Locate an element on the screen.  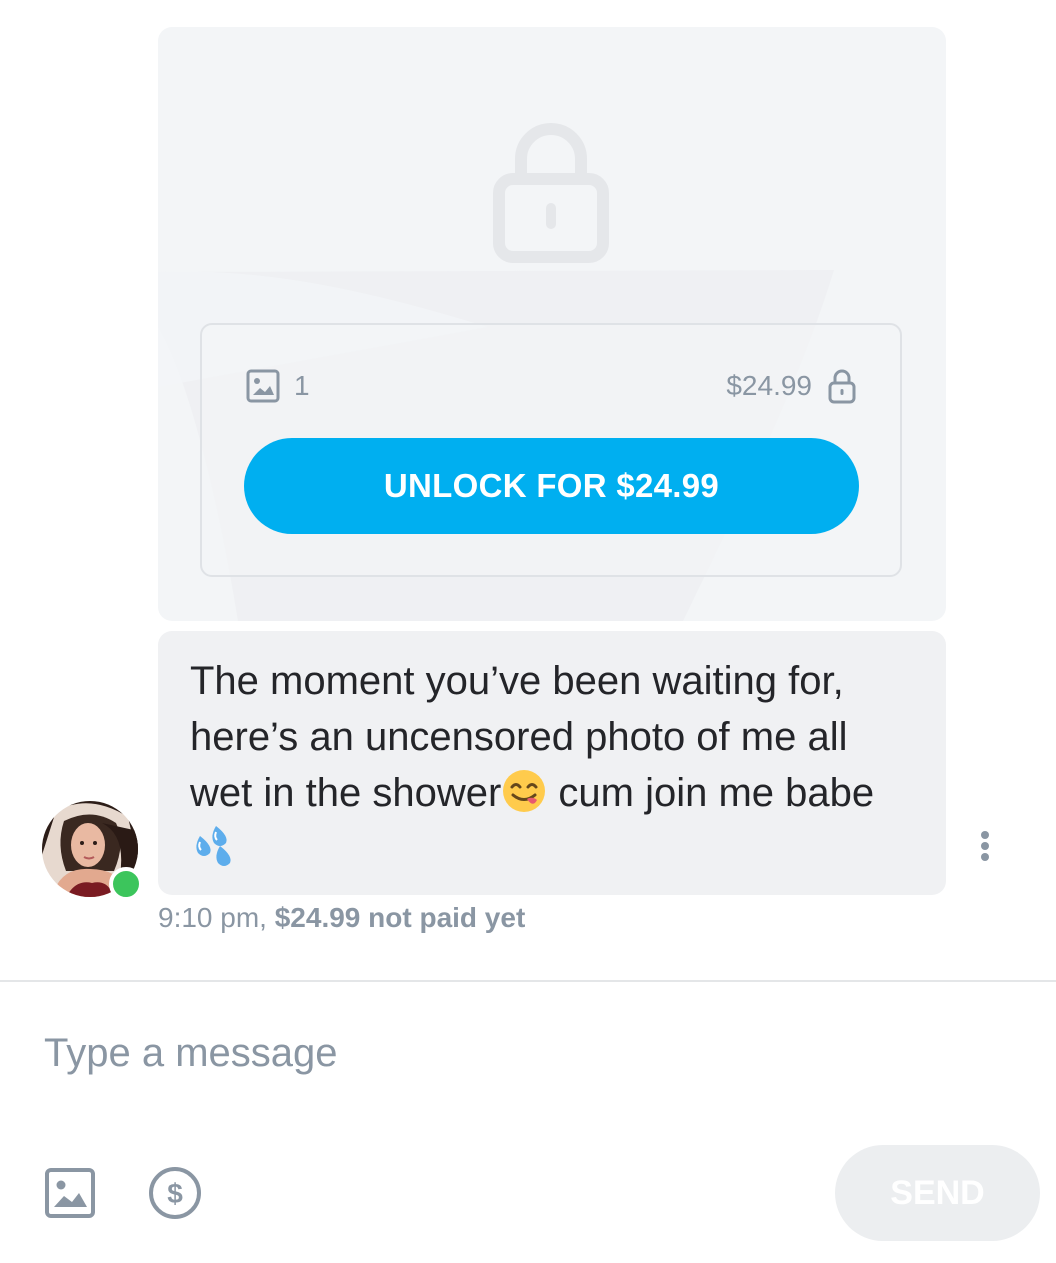
divider is located at coordinates (528, 981).